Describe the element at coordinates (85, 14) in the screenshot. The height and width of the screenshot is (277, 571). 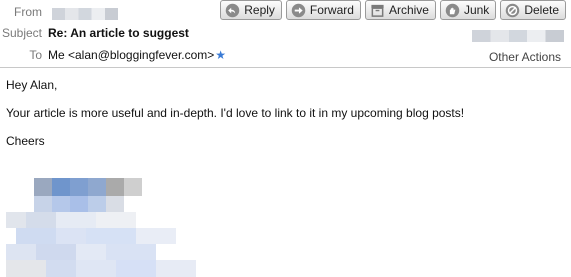
I see `from-redacted` at that location.